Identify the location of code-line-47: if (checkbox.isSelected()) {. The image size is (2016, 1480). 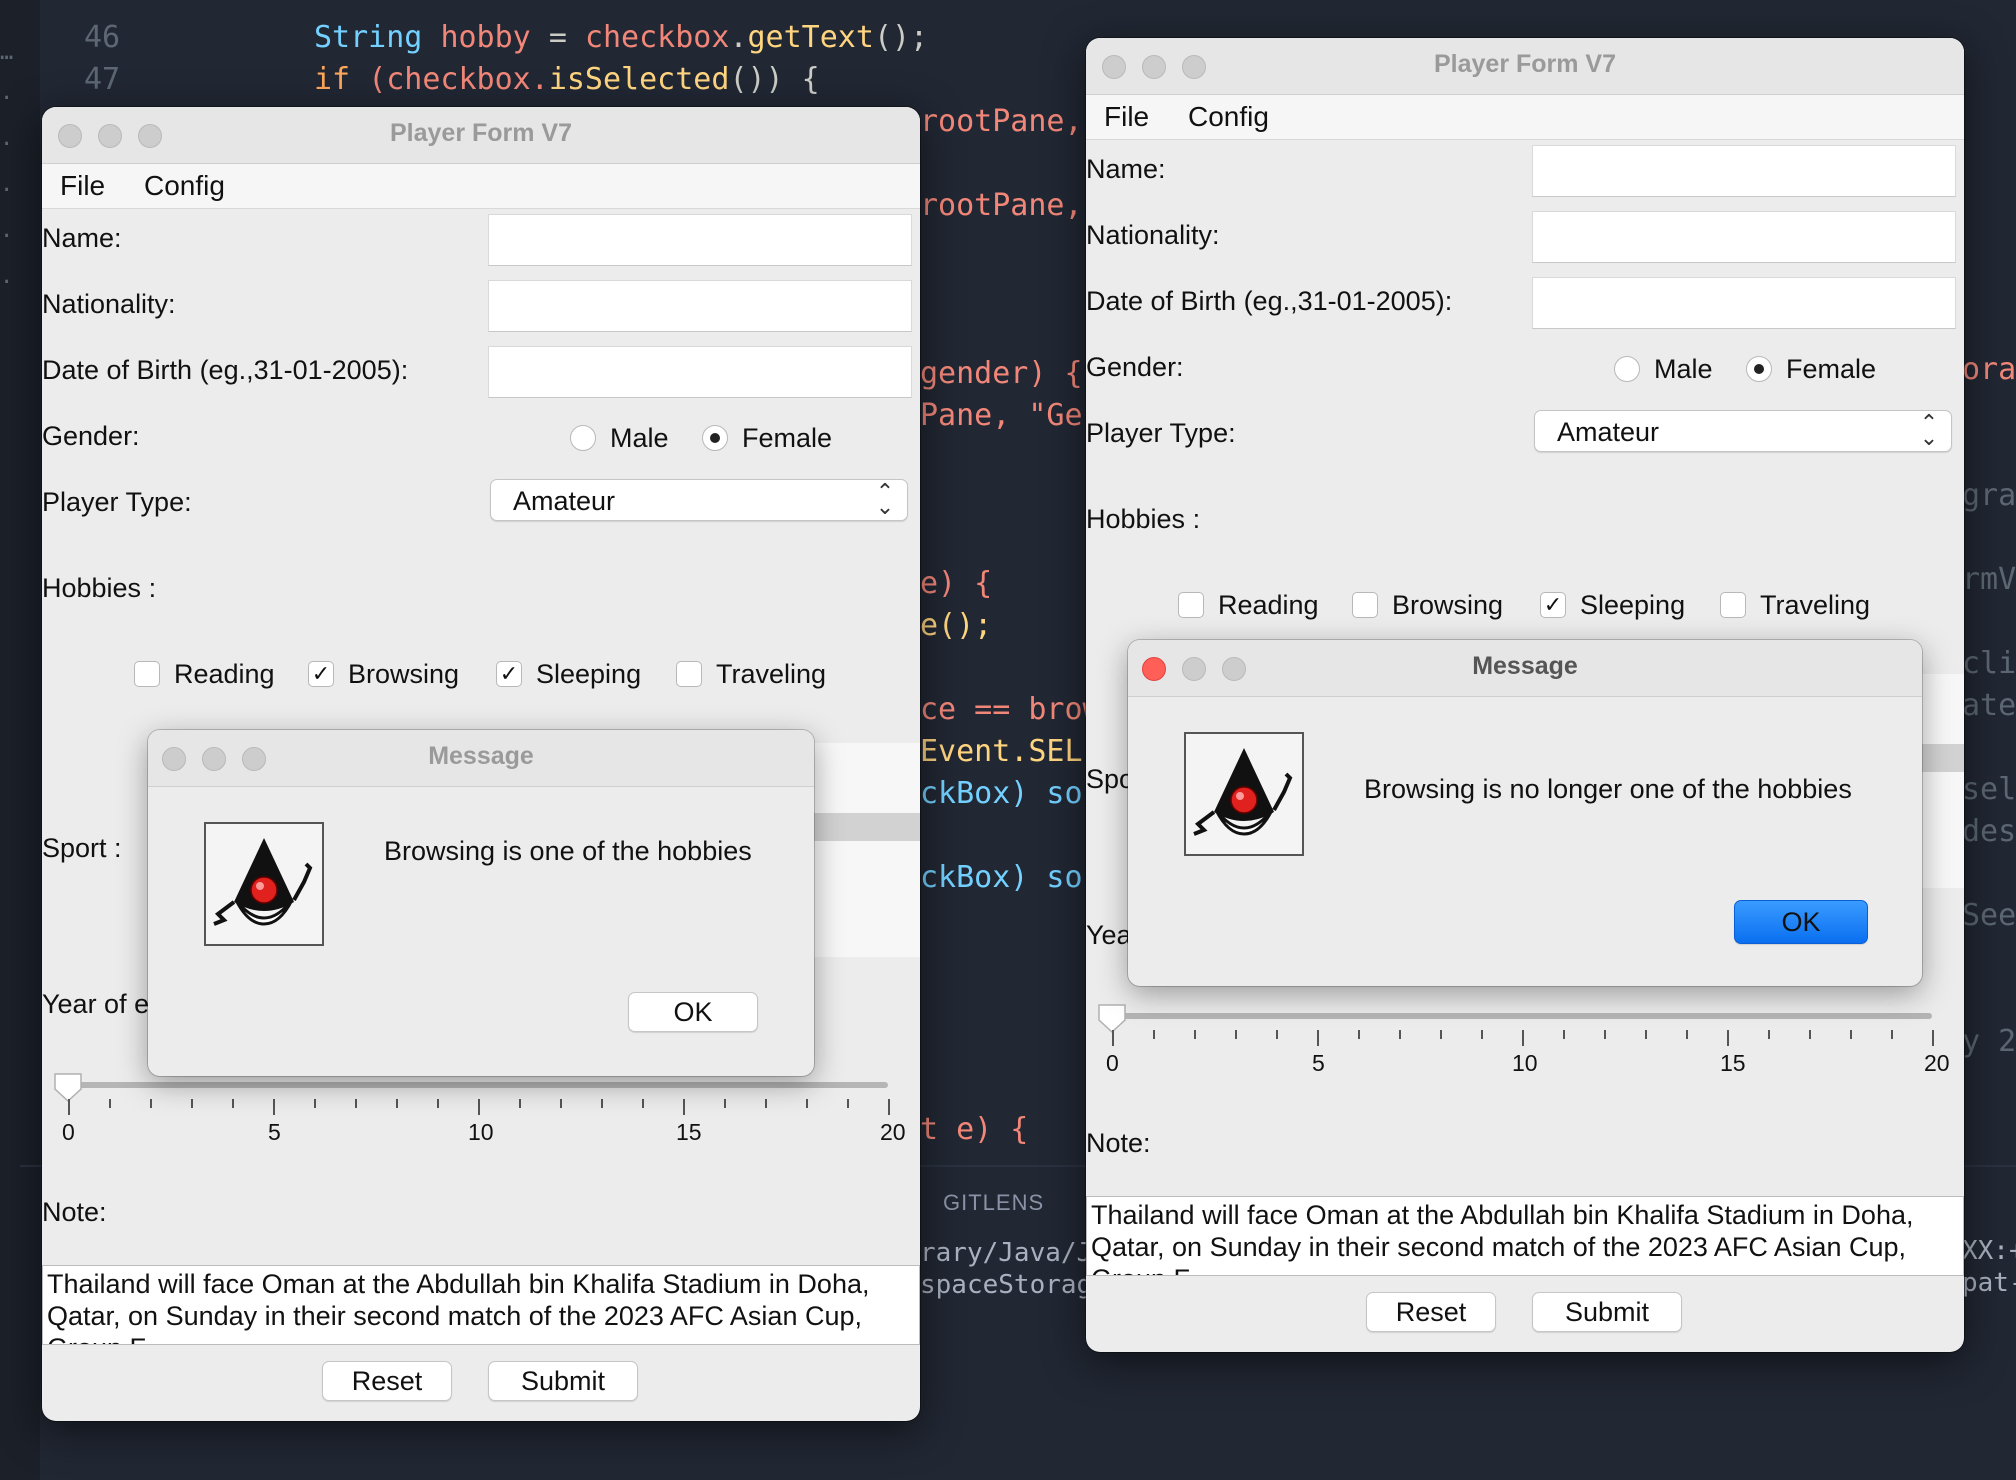
(567, 79).